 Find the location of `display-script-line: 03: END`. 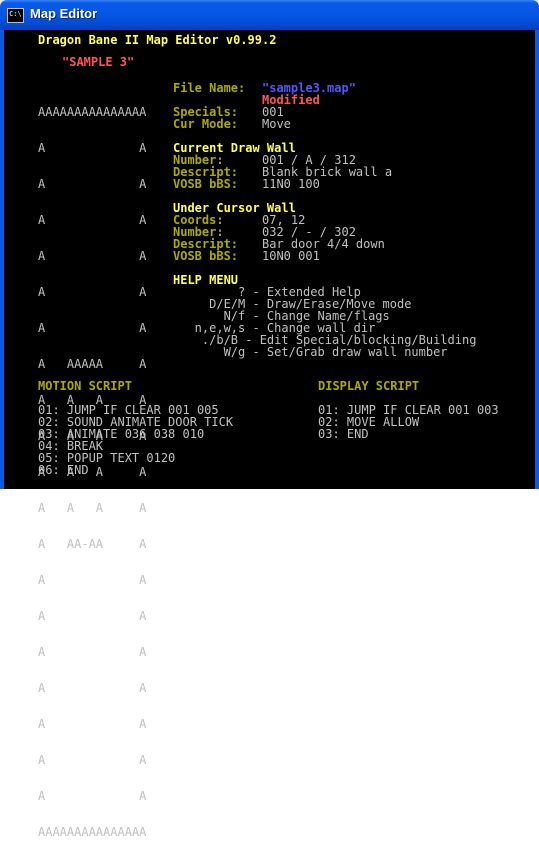

display-script-line: 03: END is located at coordinates (343, 434).